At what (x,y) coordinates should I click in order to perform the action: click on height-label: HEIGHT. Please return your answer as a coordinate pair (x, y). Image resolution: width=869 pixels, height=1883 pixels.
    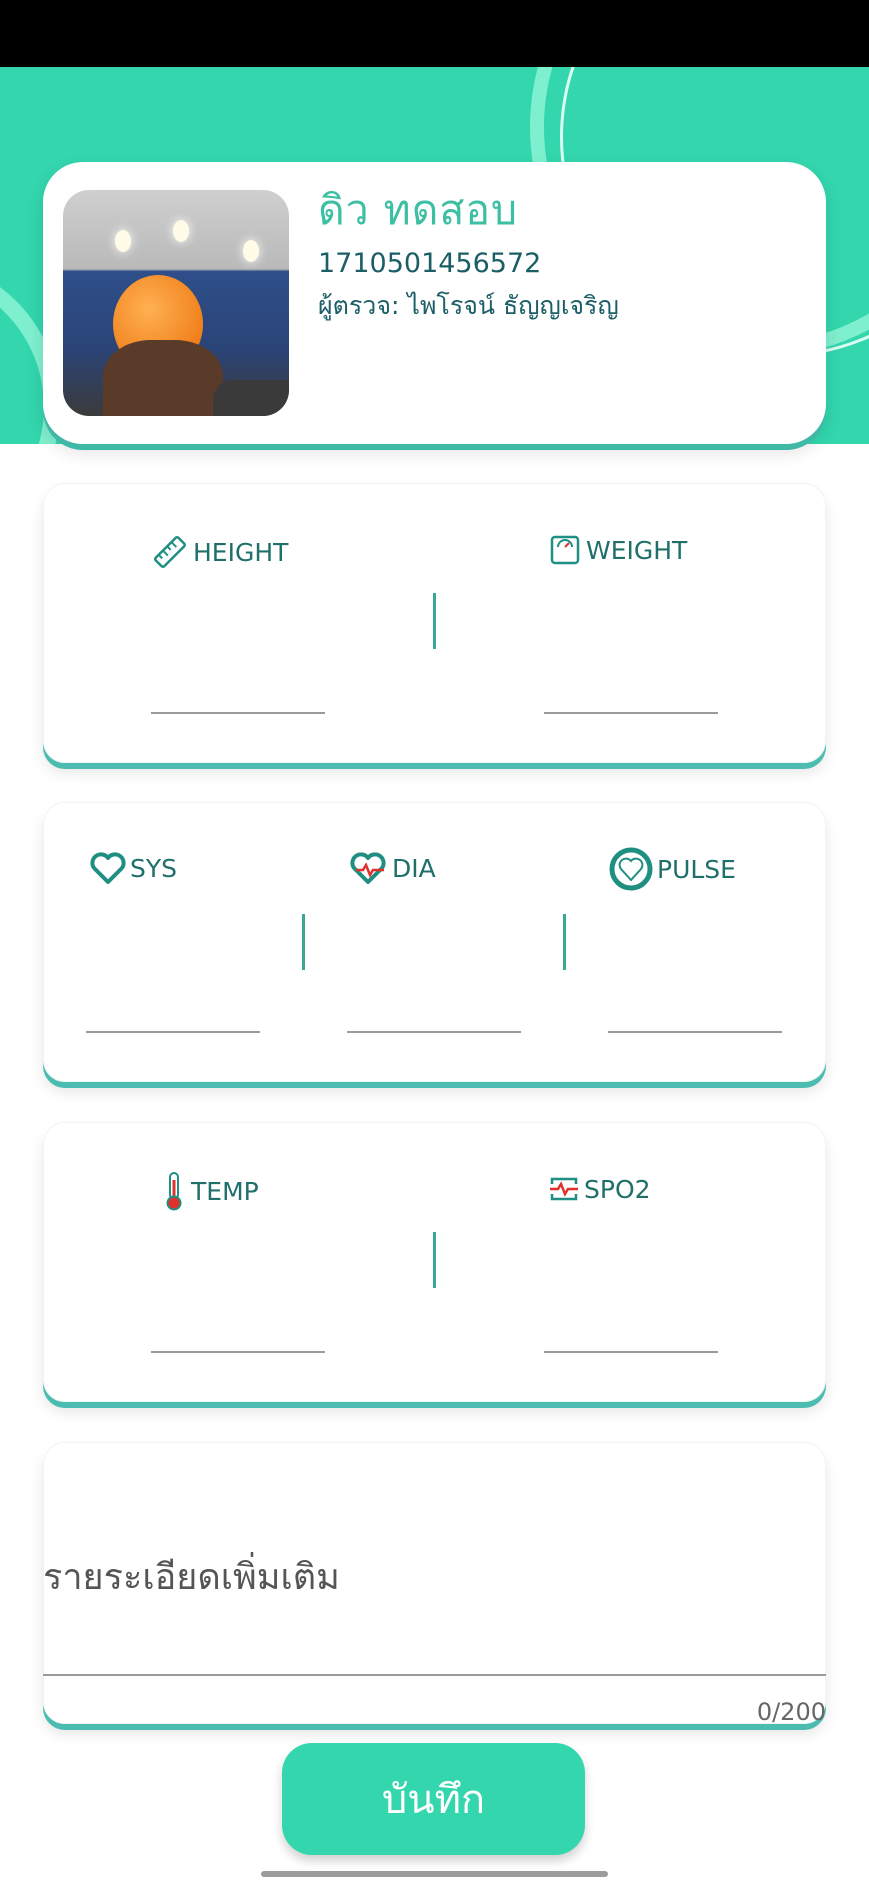
    Looking at the image, I should click on (219, 552).